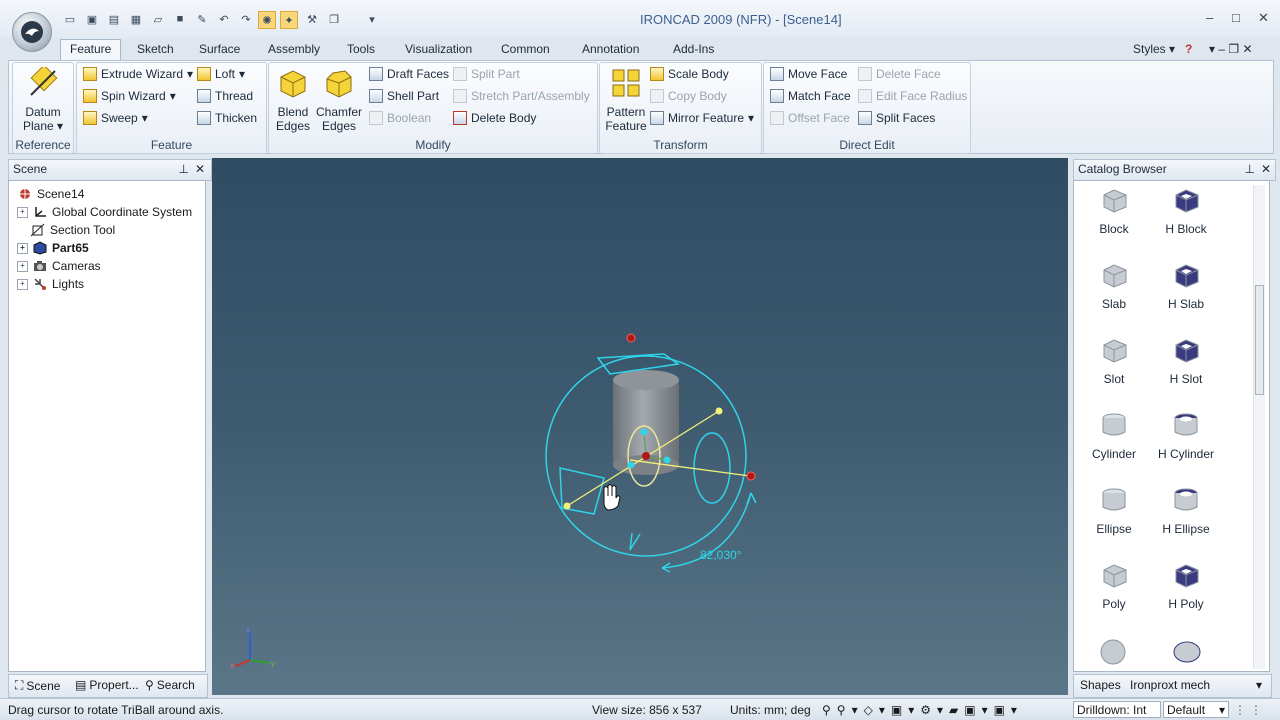  What do you see at coordinates (631, 338) in the screenshot?
I see `triball-top-handle` at bounding box center [631, 338].